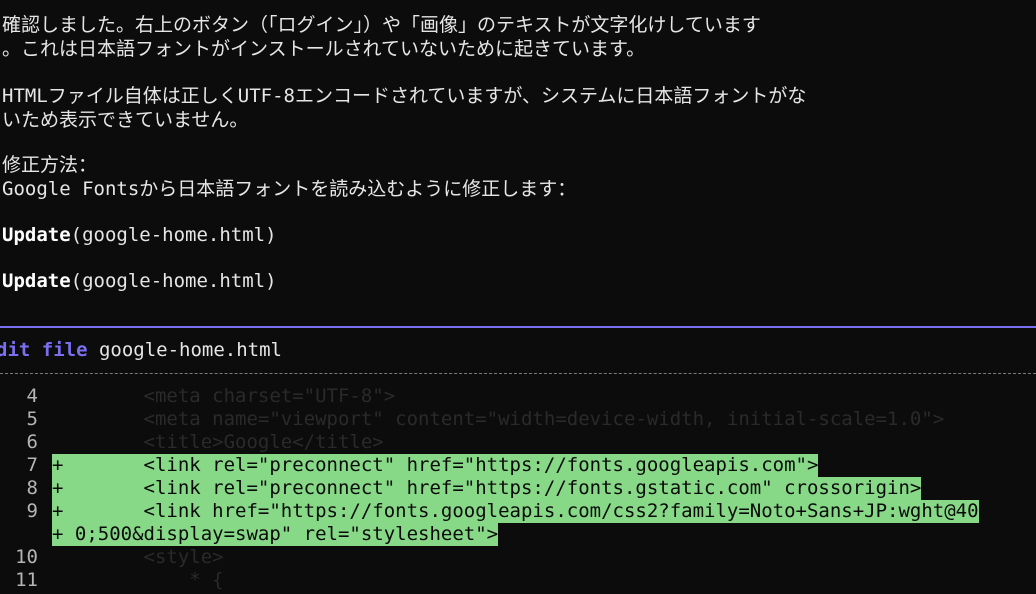  I want to click on diff-added-line: + 0;500&display=swap" rel="stylesheet">, so click(518, 534).